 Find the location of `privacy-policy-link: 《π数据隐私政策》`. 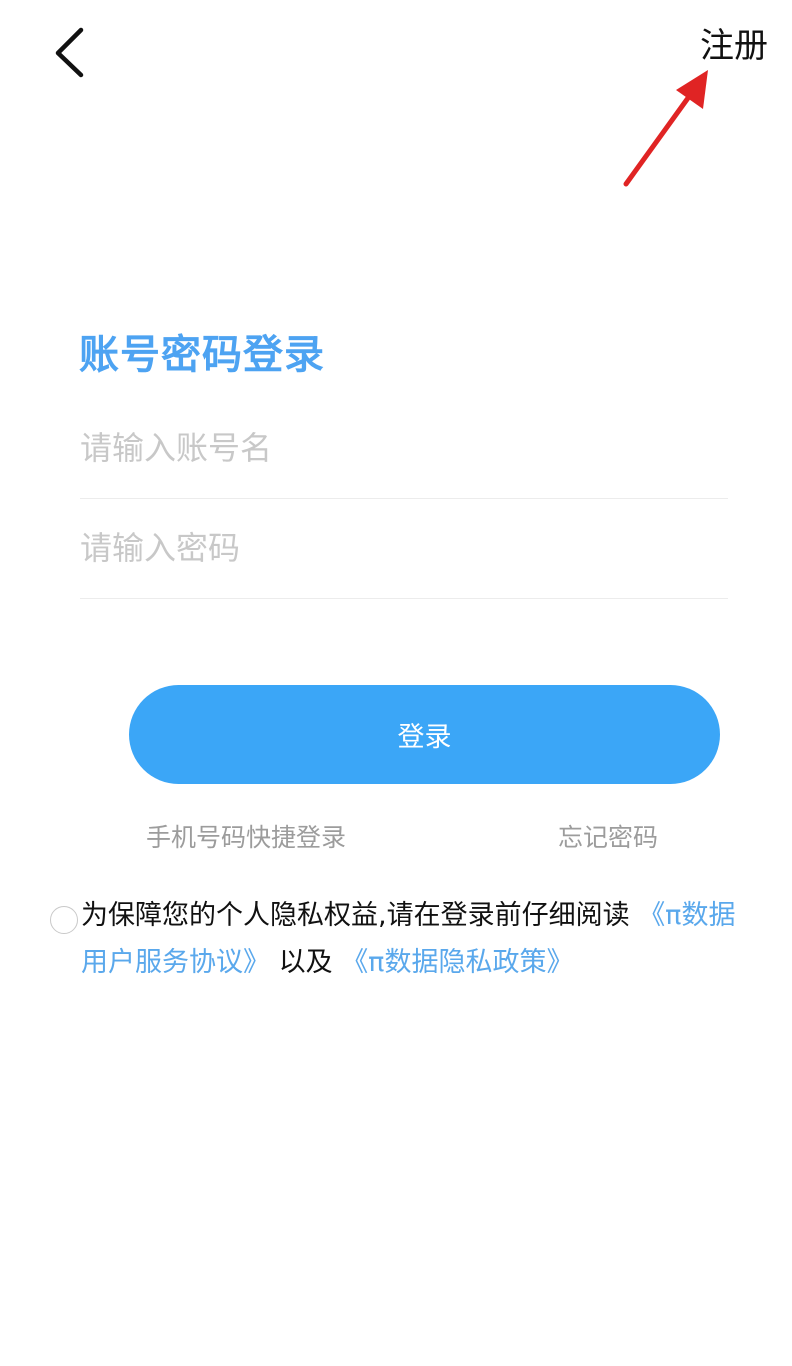

privacy-policy-link: 《π数据隐私政策》 is located at coordinates (457, 962).